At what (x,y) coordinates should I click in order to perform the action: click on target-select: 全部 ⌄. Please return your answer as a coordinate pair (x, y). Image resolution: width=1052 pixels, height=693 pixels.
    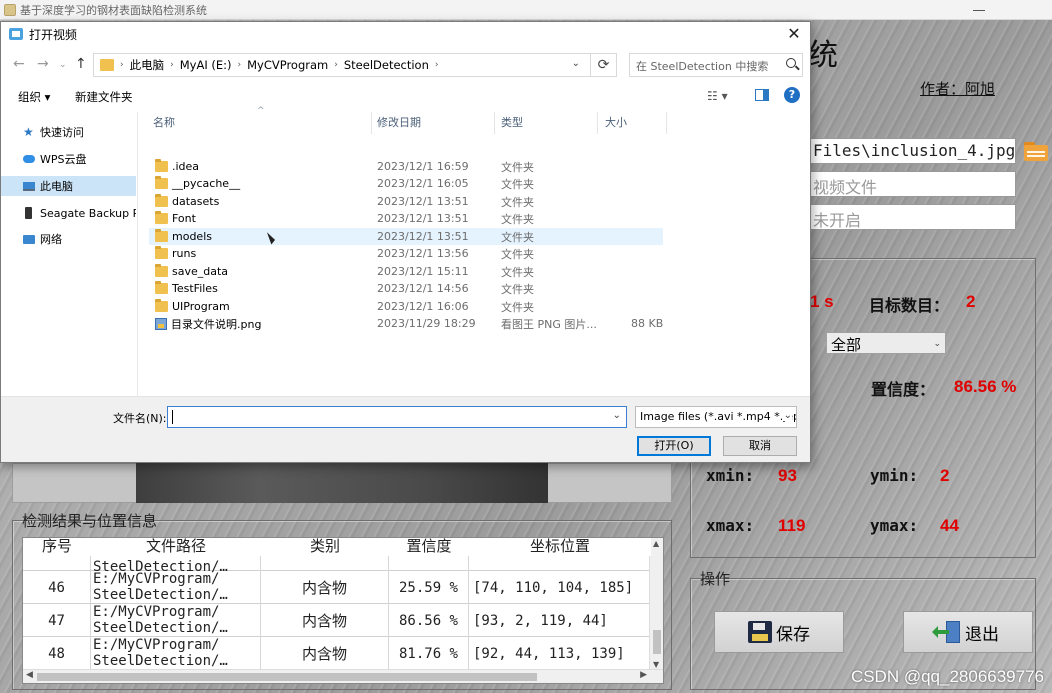
    Looking at the image, I should click on (886, 343).